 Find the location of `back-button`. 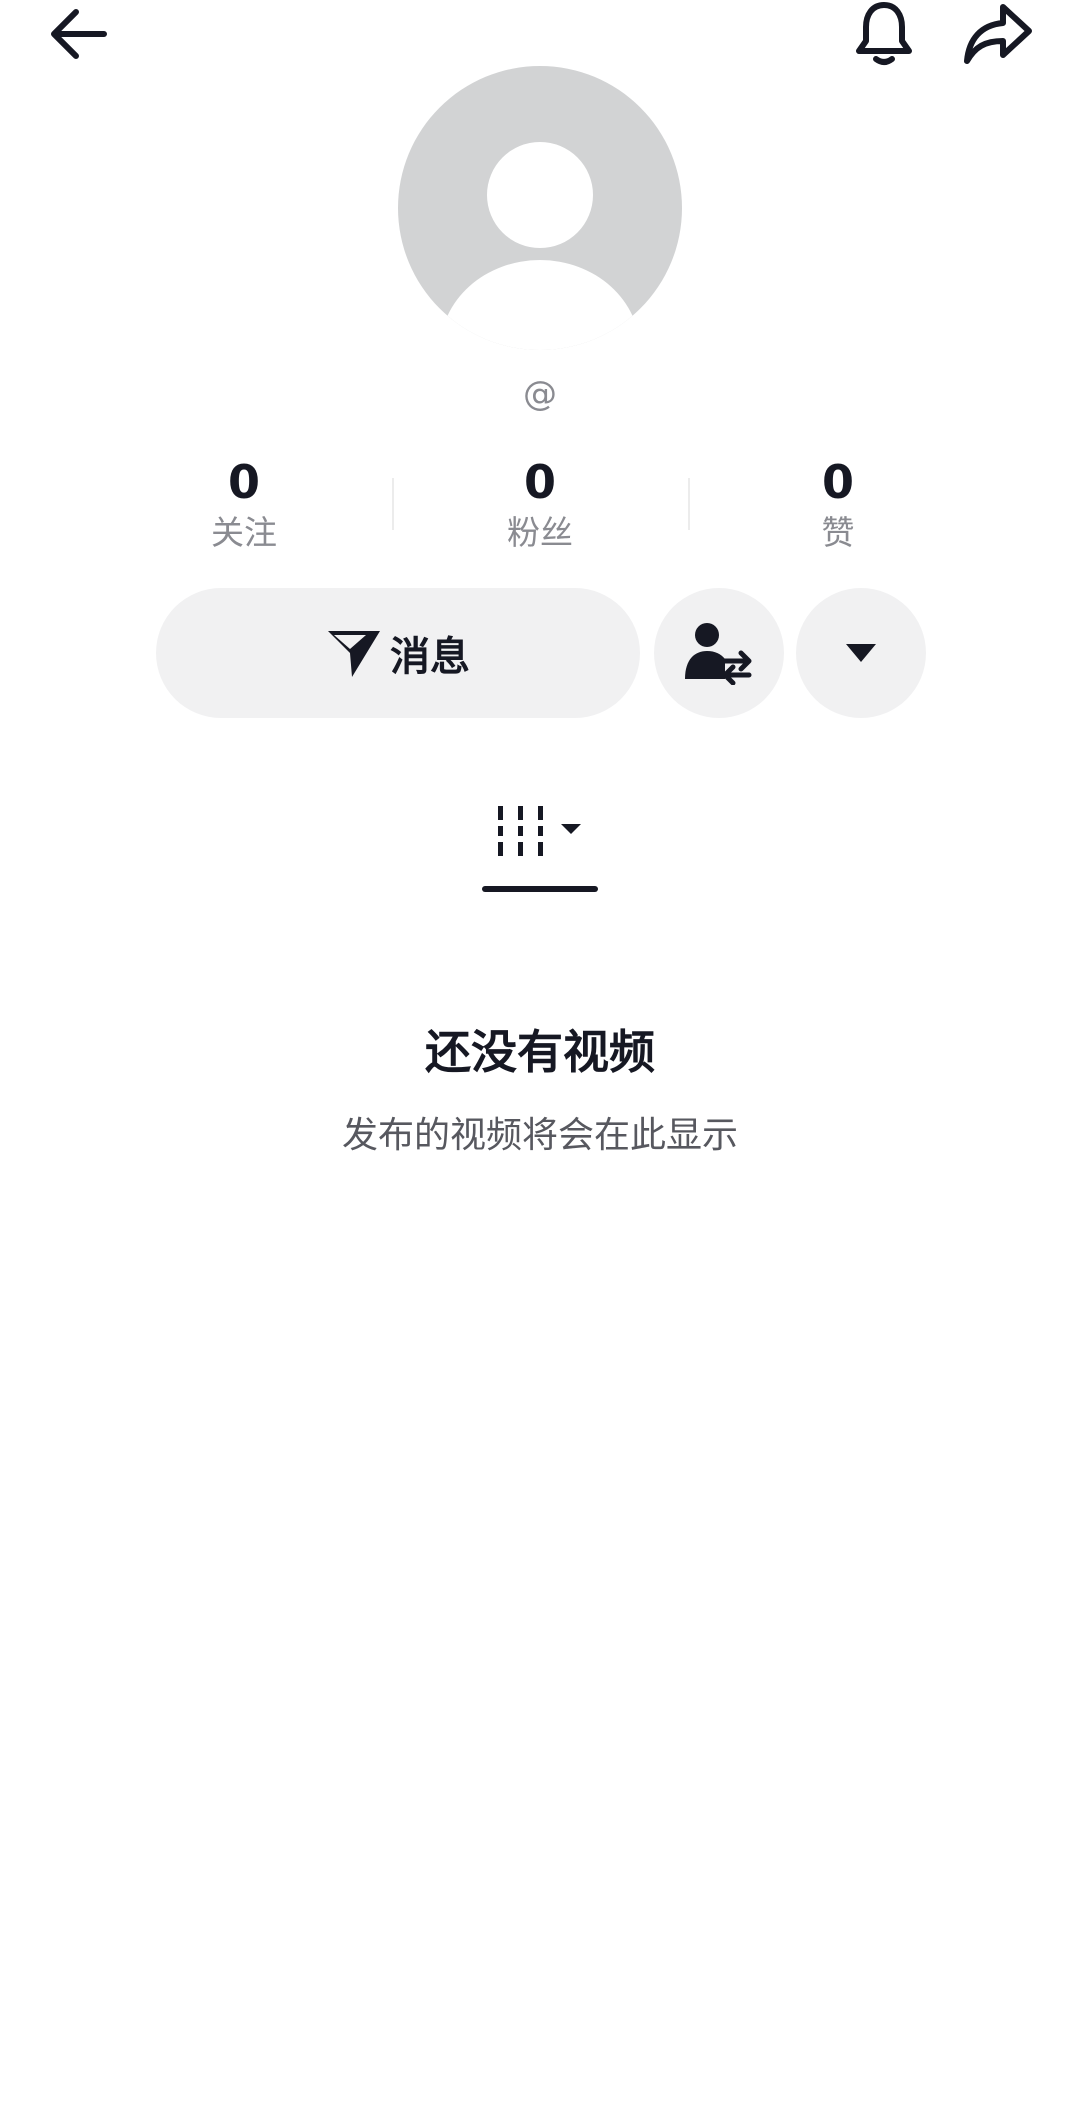

back-button is located at coordinates (78, 34).